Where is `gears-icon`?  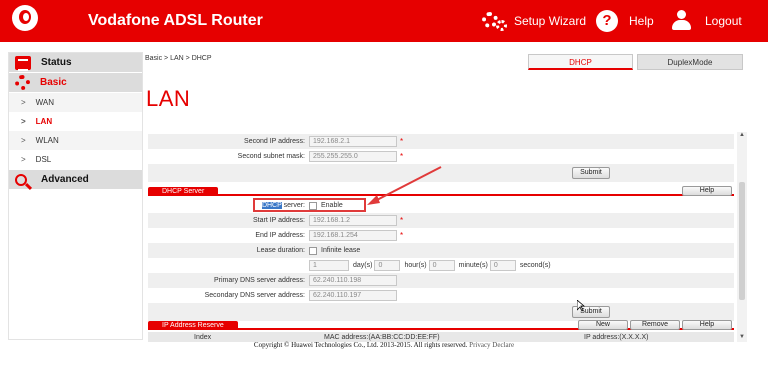 gears-icon is located at coordinates (495, 21).